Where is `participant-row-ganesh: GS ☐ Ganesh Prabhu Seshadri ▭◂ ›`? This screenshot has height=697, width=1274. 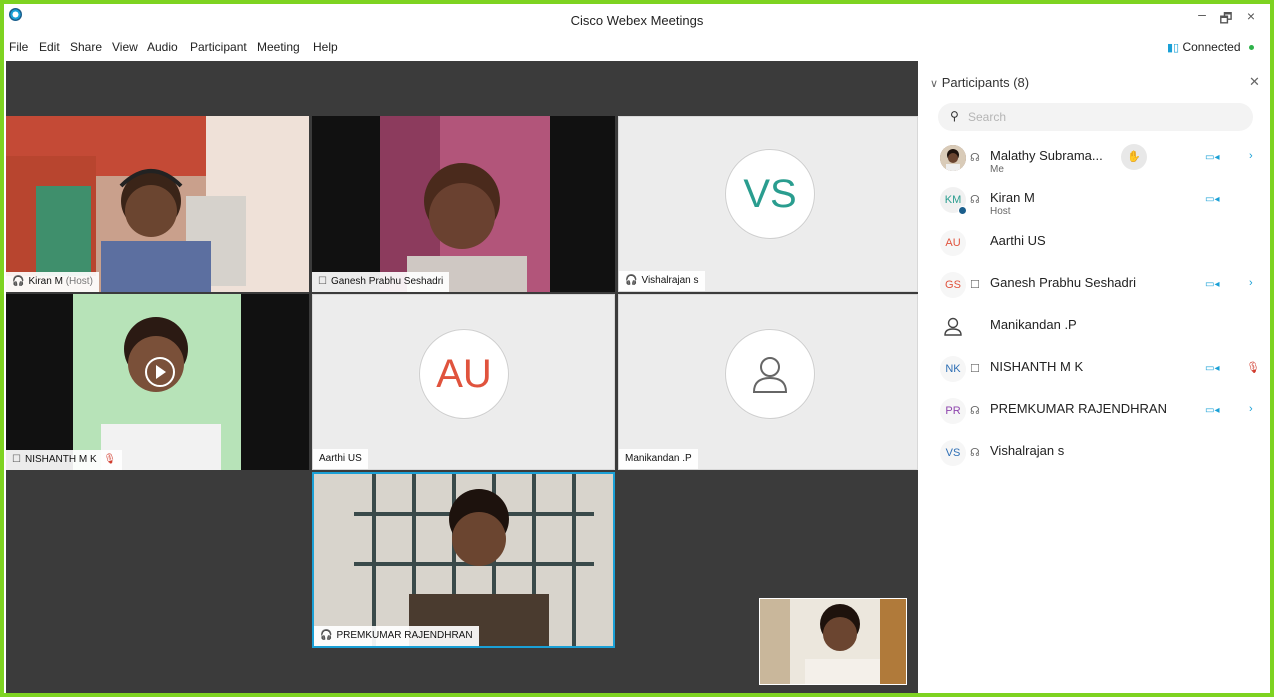 participant-row-ganesh: GS ☐ Ganesh Prabhu Seshadri ▭◂ › is located at coordinates (1095, 286).